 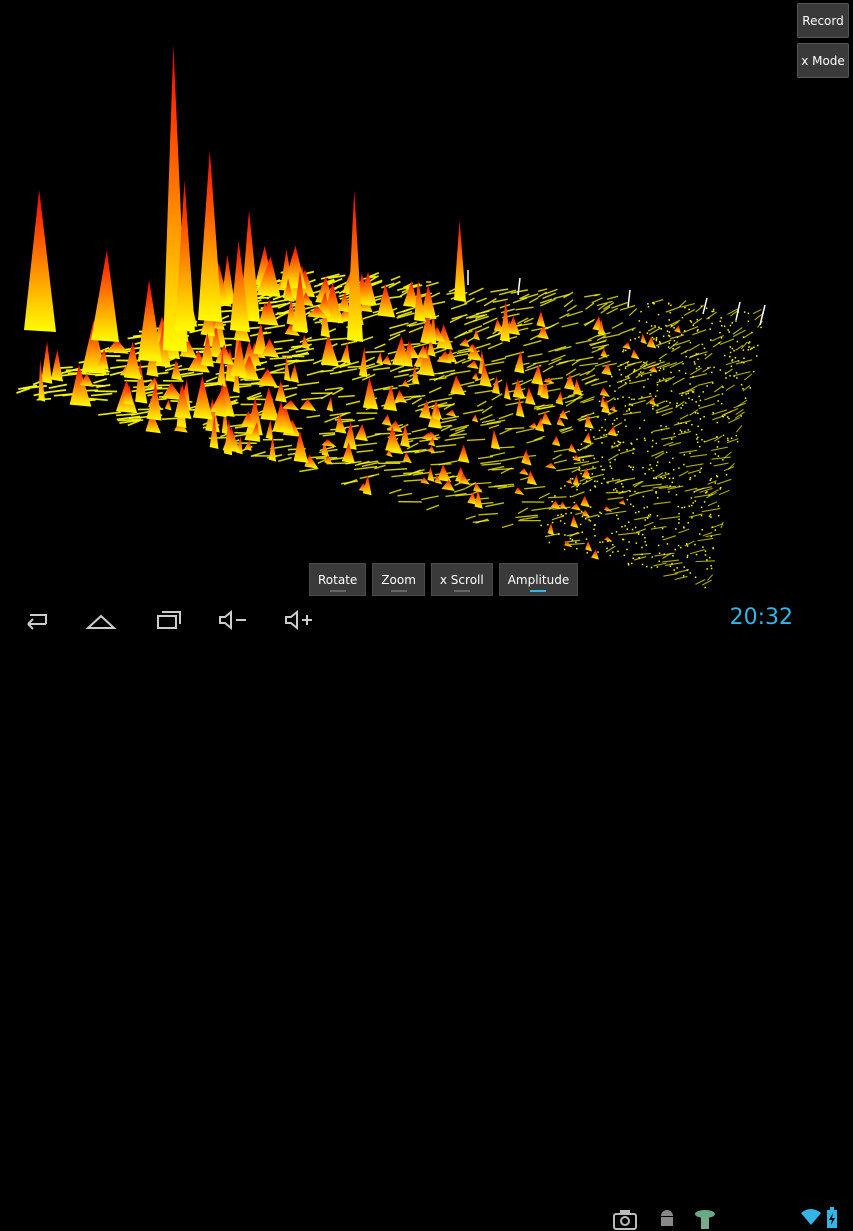 I want to click on volume-up-icon, so click(x=299, y=620).